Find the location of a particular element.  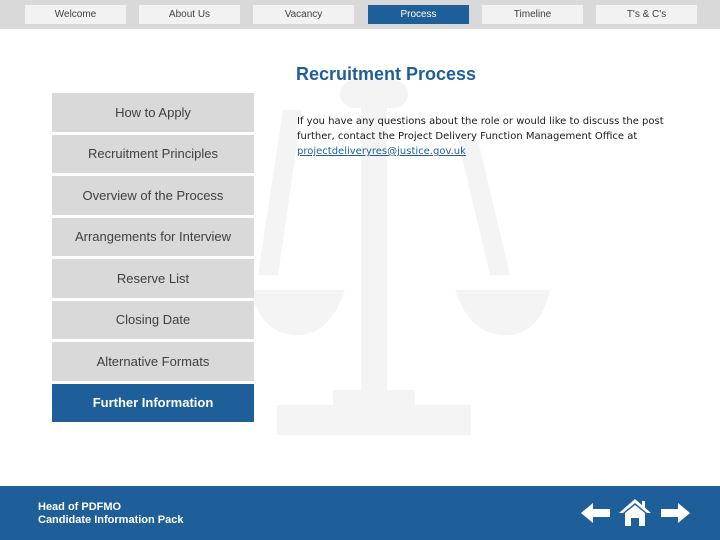

forward-arrow-icon is located at coordinates (675, 513).